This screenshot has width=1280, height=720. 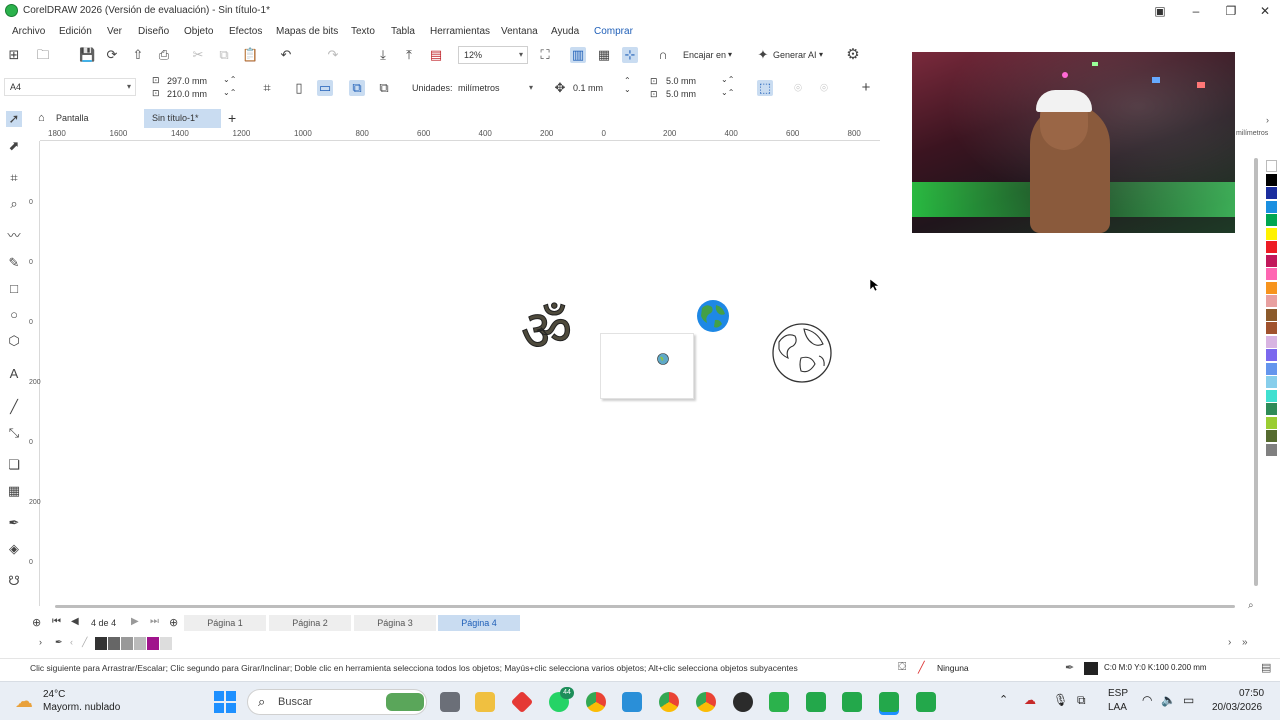 I want to click on next-page-icon: ▶, so click(x=135, y=621).